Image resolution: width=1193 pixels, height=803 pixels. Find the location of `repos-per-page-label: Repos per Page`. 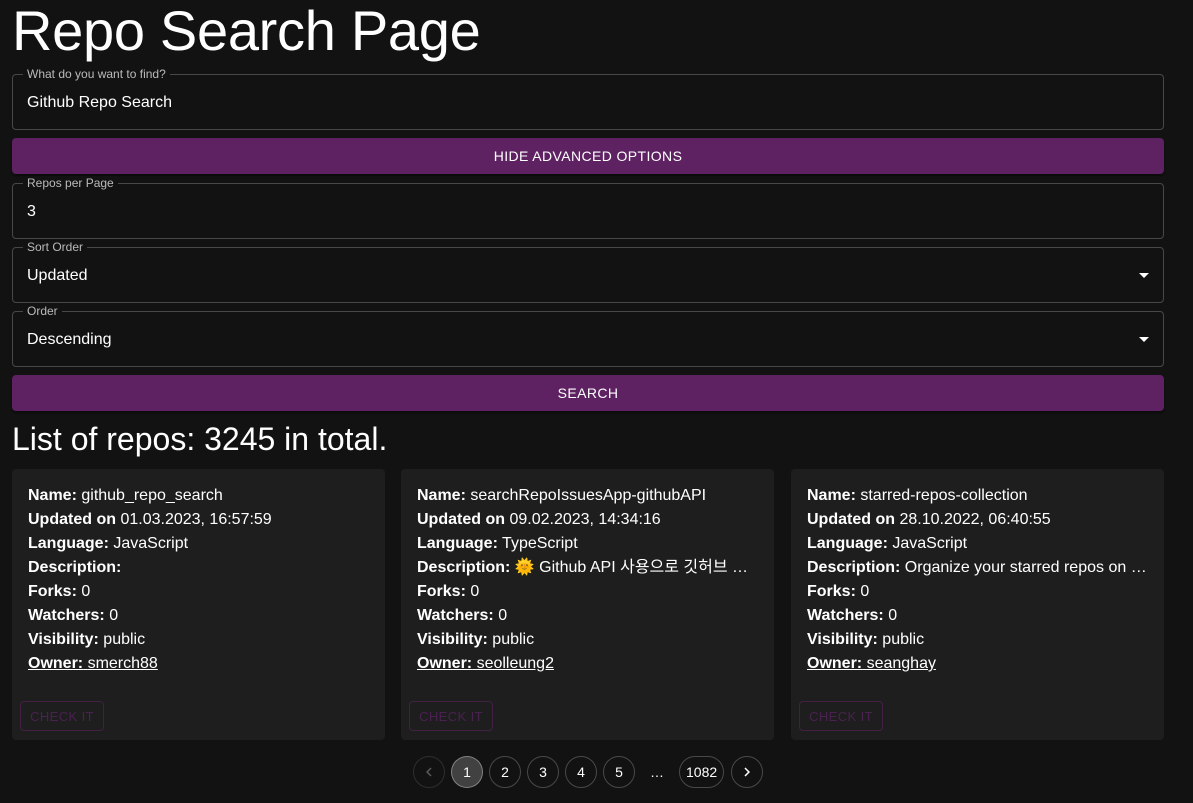

repos-per-page-label: Repos per Page is located at coordinates (70, 183).